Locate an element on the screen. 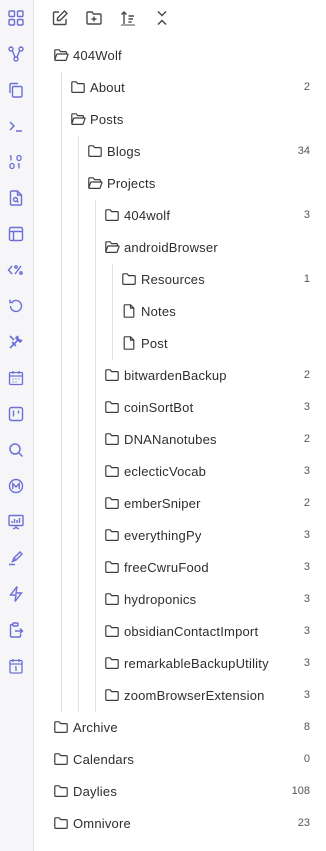  tree-item-label: Notes is located at coordinates (158, 311).